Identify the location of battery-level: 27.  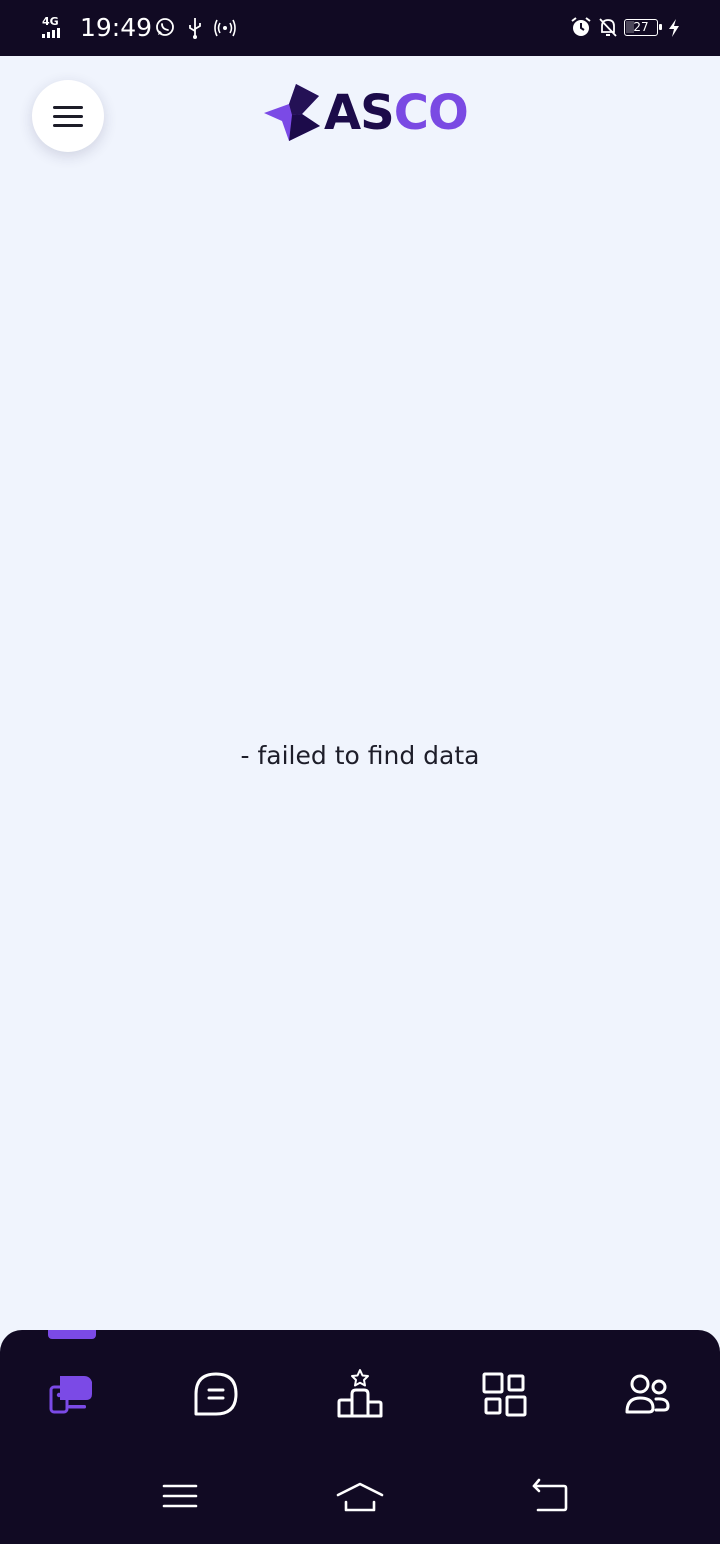
(641, 27).